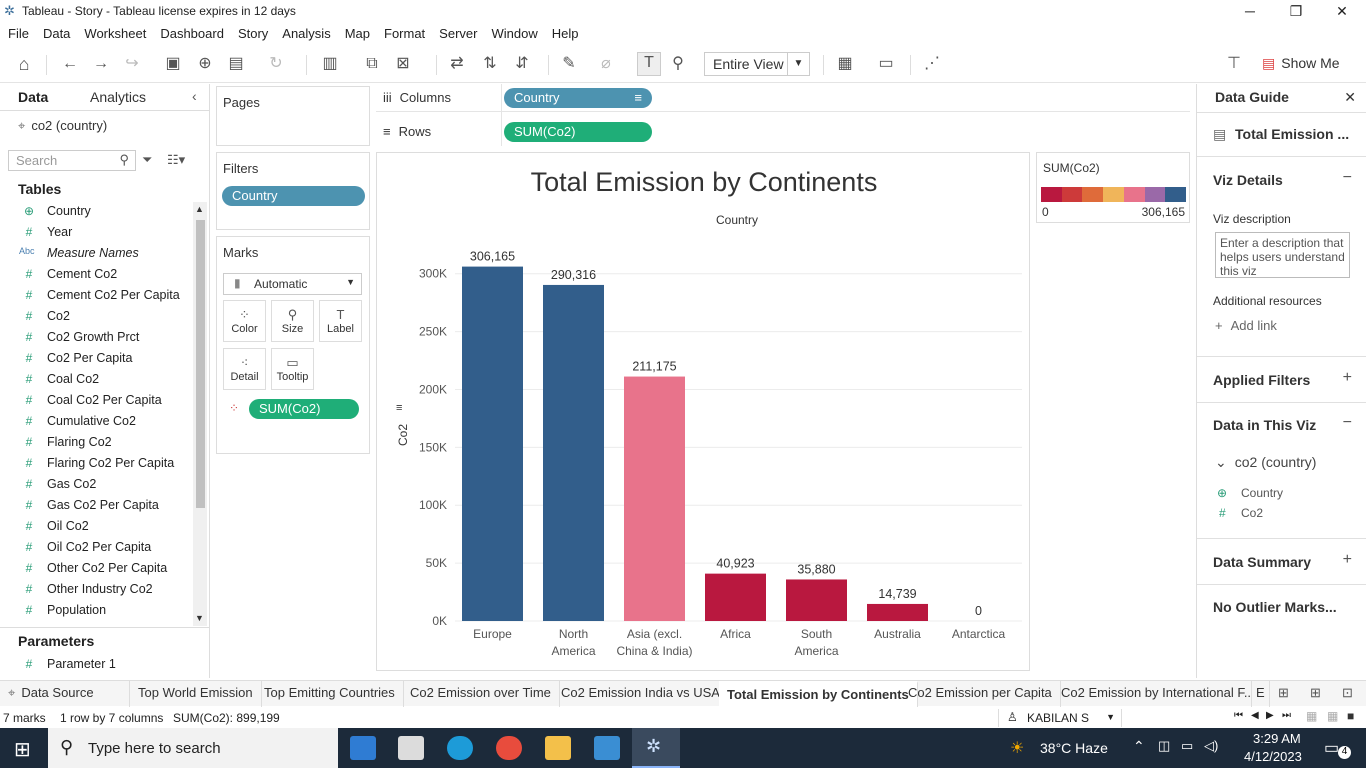 The image size is (1366, 768). Describe the element at coordinates (1342, 11) in the screenshot. I see `close-window-button: ✕` at that location.